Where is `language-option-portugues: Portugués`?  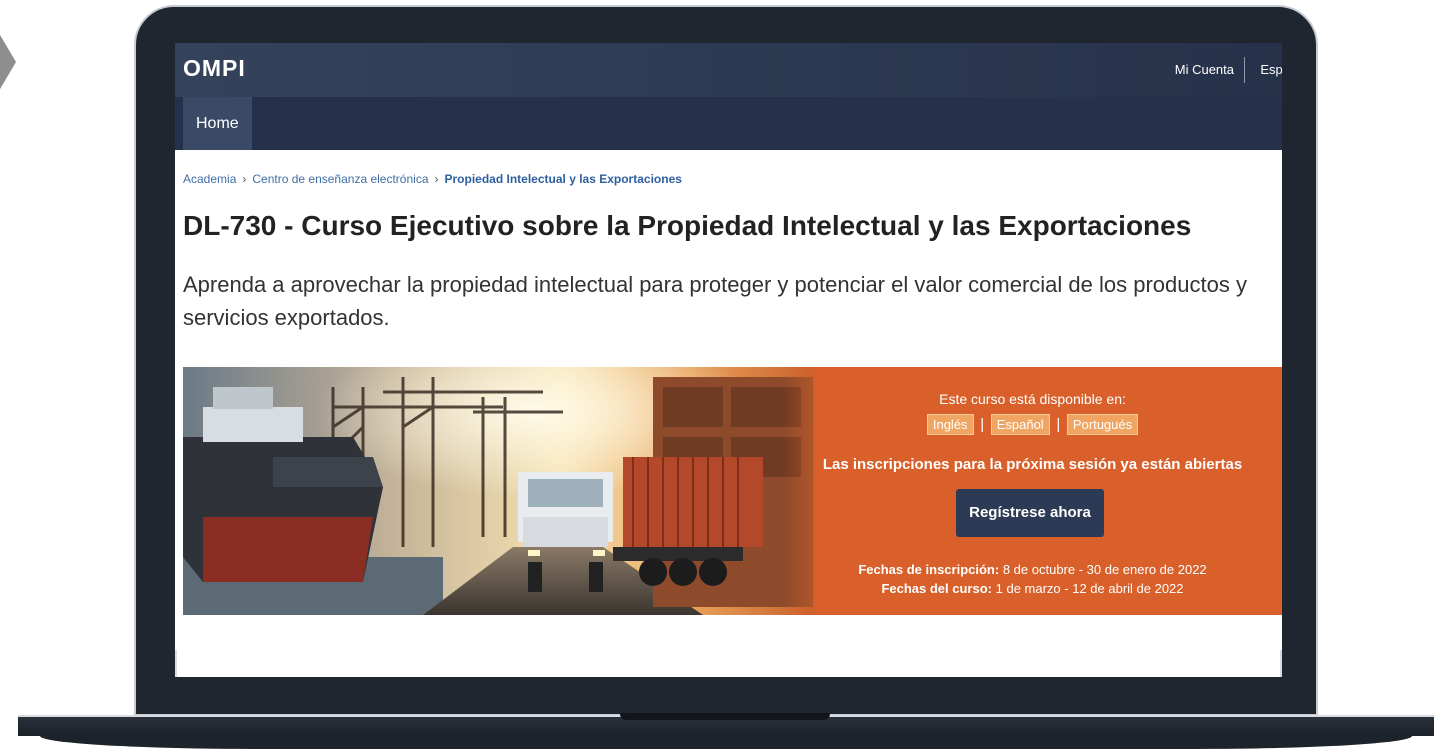
language-option-portugues: Portugués is located at coordinates (1102, 424).